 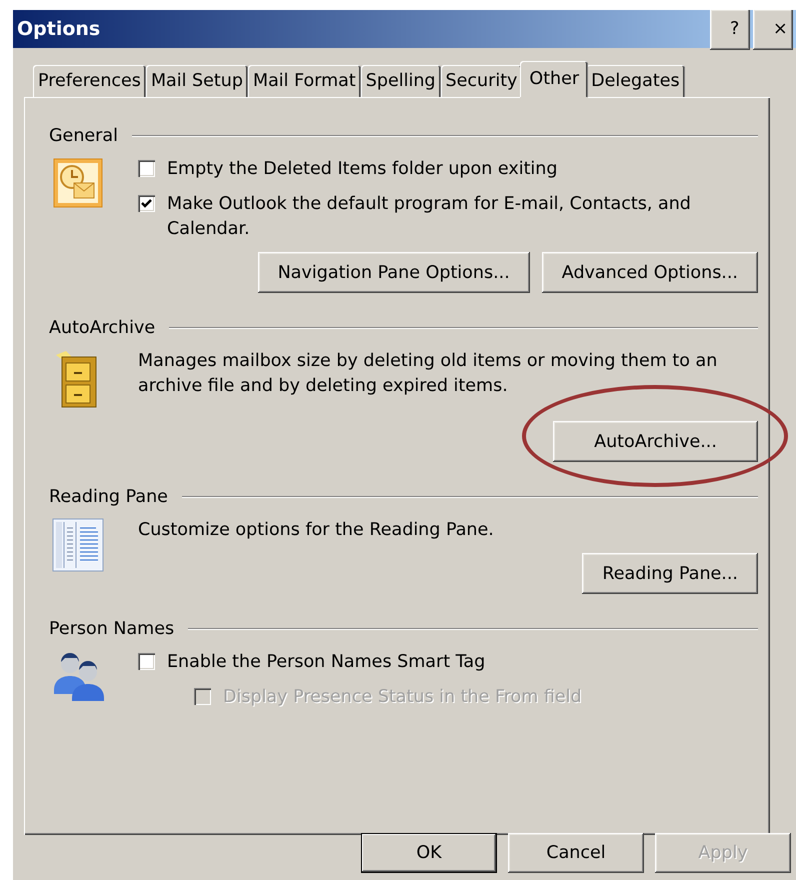 What do you see at coordinates (429, 853) in the screenshot?
I see `dialog-button: OK` at bounding box center [429, 853].